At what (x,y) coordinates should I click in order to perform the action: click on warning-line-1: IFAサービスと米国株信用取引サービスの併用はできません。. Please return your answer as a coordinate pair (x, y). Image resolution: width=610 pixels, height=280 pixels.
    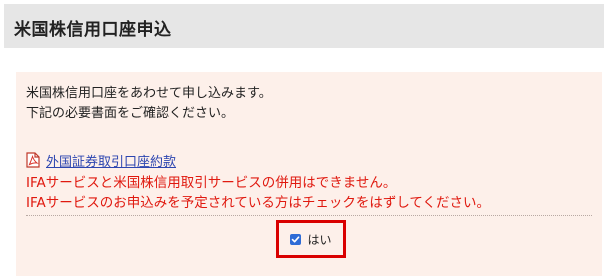
    Looking at the image, I should click on (211, 183).